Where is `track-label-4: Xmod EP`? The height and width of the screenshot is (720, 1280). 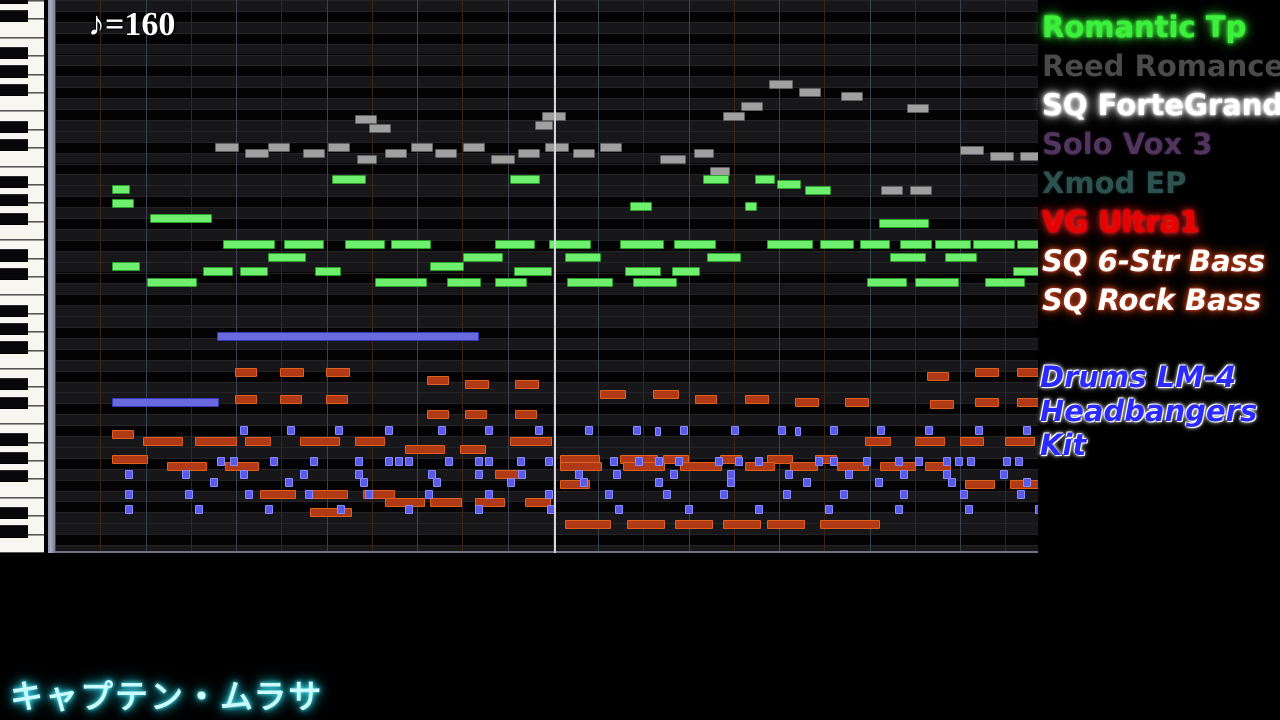
track-label-4: Xmod EP is located at coordinates (1114, 183).